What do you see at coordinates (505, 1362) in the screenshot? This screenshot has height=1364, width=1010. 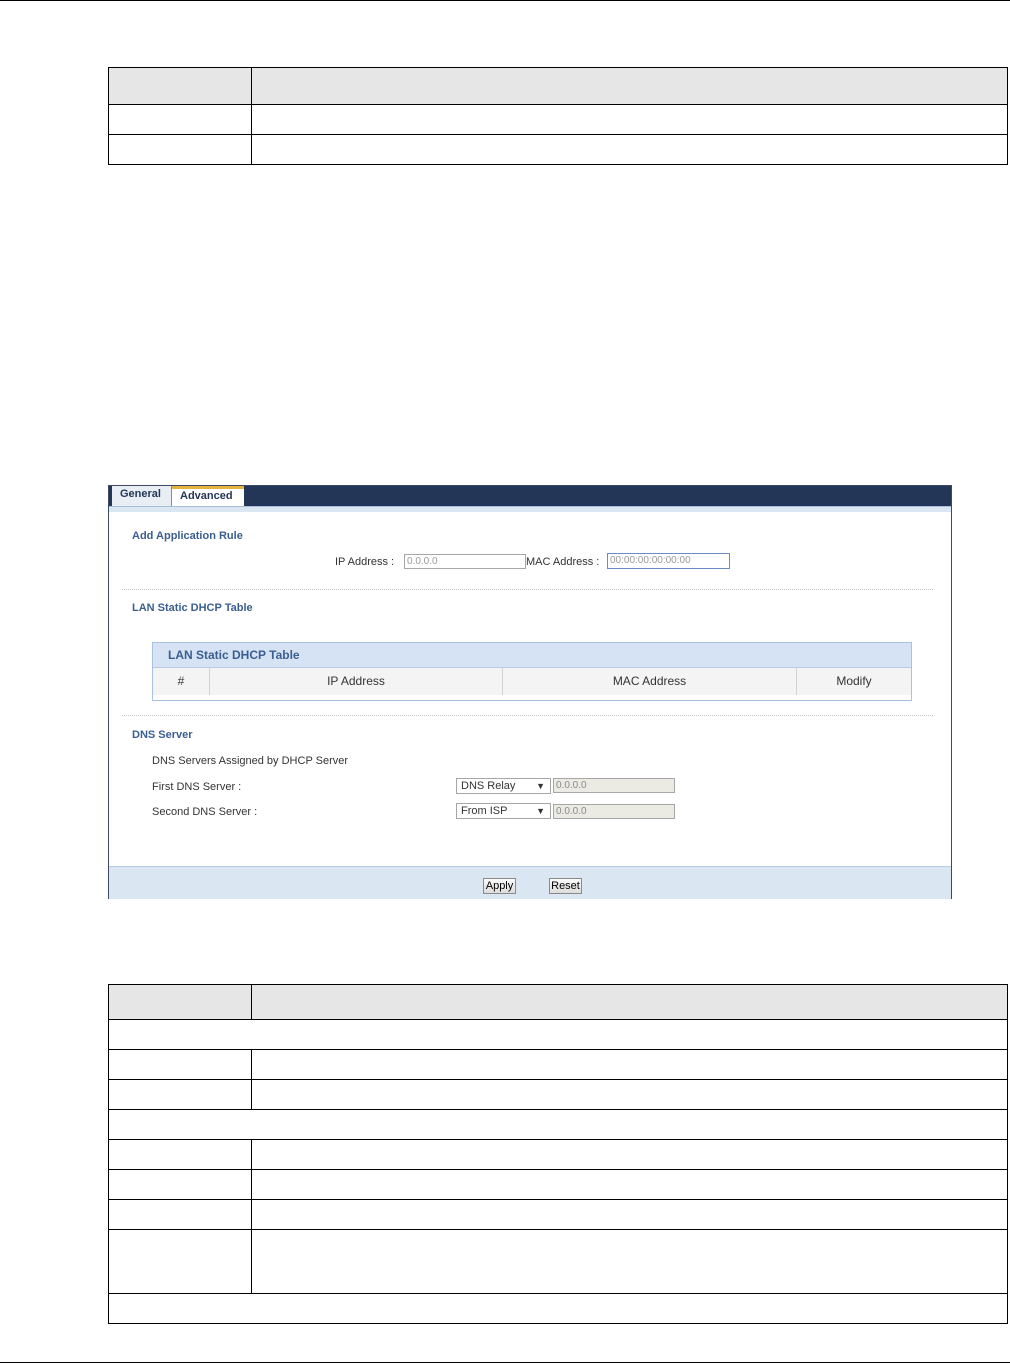 I see `page-footer-rule` at bounding box center [505, 1362].